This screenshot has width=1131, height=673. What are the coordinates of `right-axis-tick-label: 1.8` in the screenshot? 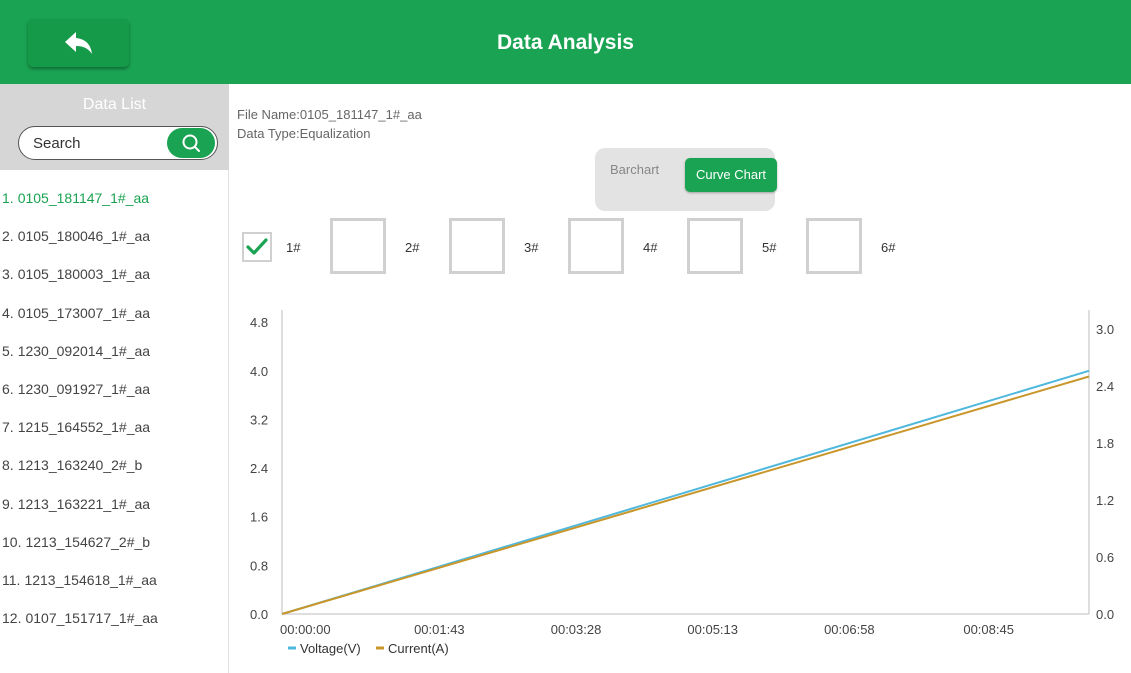 It's located at (1105, 443).